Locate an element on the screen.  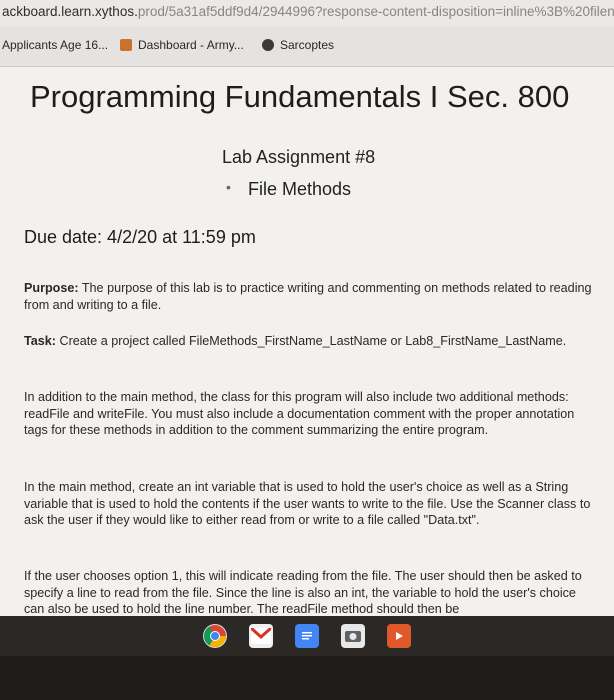
bookmark-sarcoptes: Sarcoptes is located at coordinates (298, 45).